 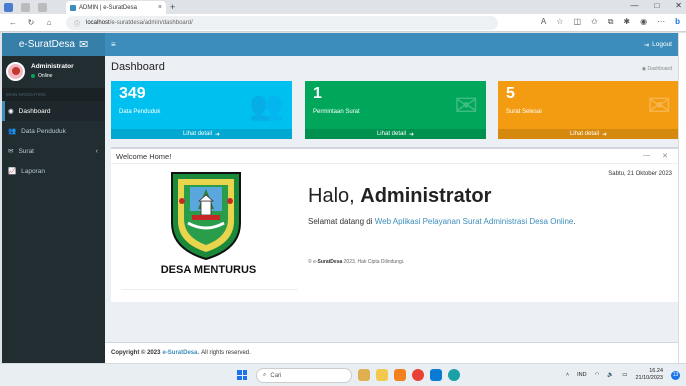 I want to click on extensions-icon: ✱, so click(x=626, y=22).